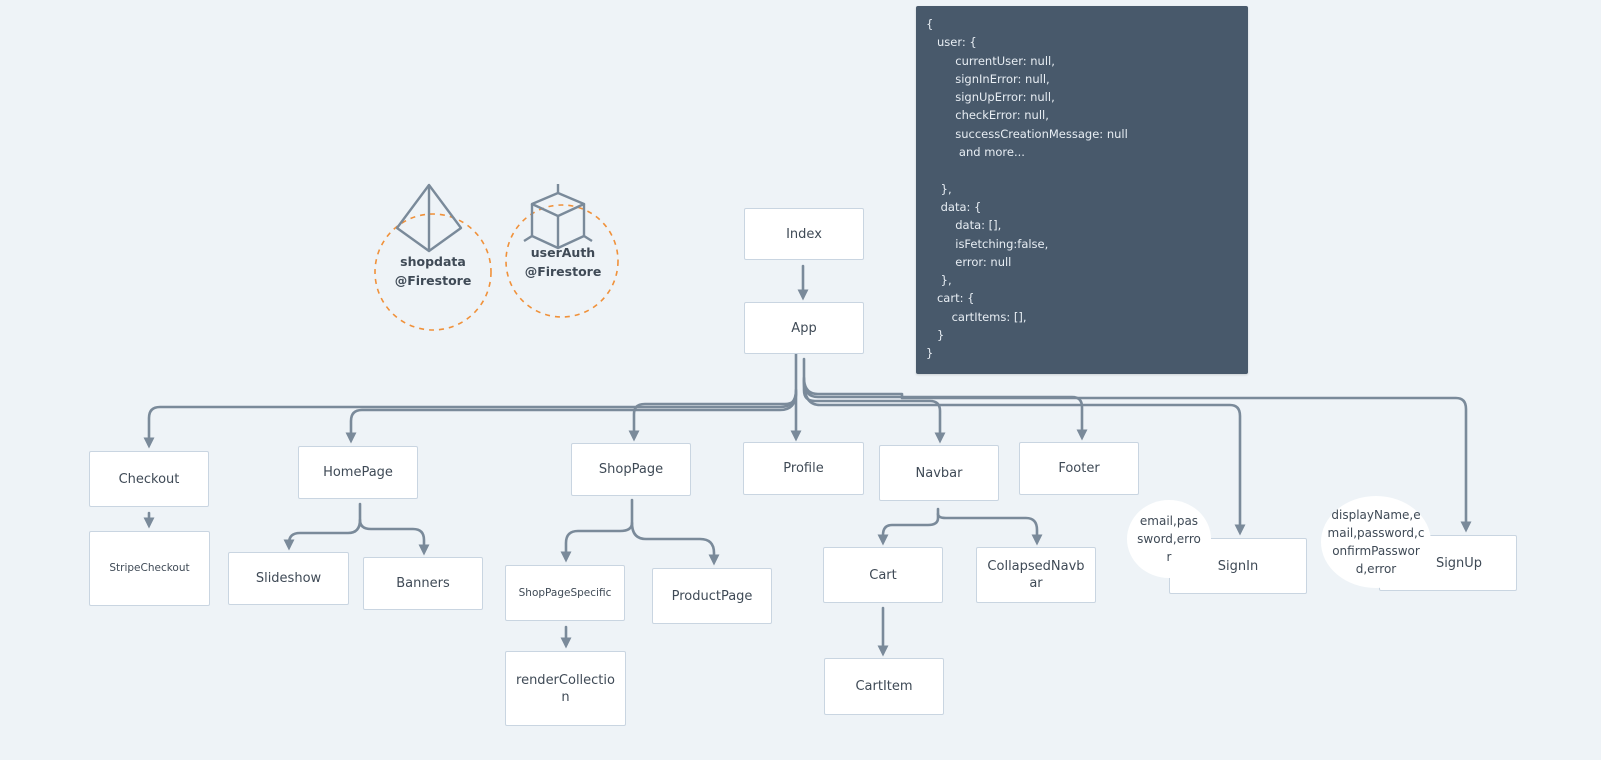 This screenshot has height=760, width=1601. I want to click on edge-homepage-slideshow, so click(322, 526).